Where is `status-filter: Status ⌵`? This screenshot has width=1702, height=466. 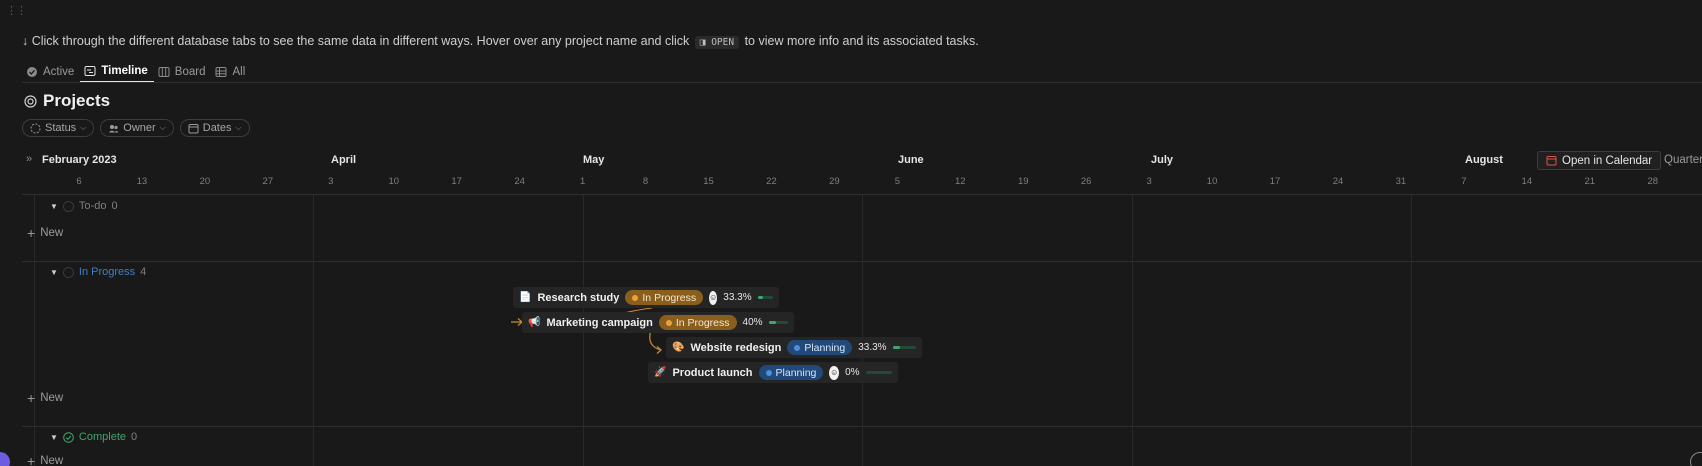 status-filter: Status ⌵ is located at coordinates (58, 128).